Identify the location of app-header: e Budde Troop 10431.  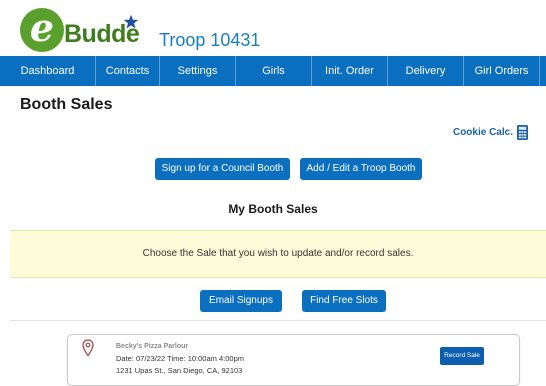
(273, 28).